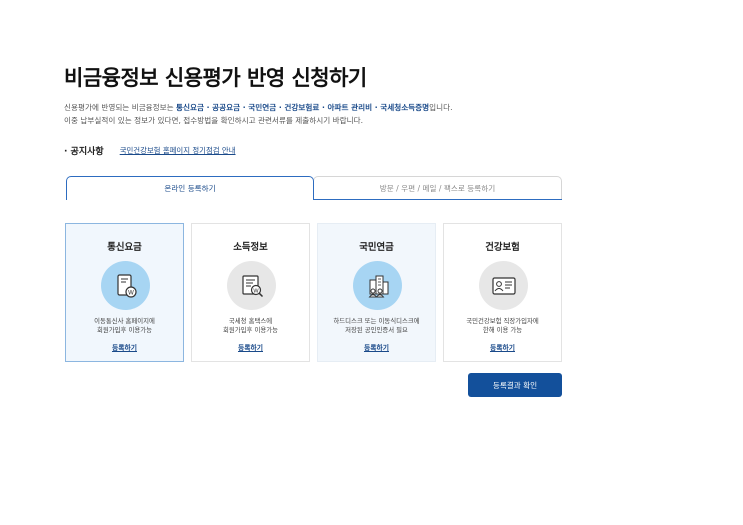  Describe the element at coordinates (124, 247) in the screenshot. I see `card-title: 통신요금` at that location.